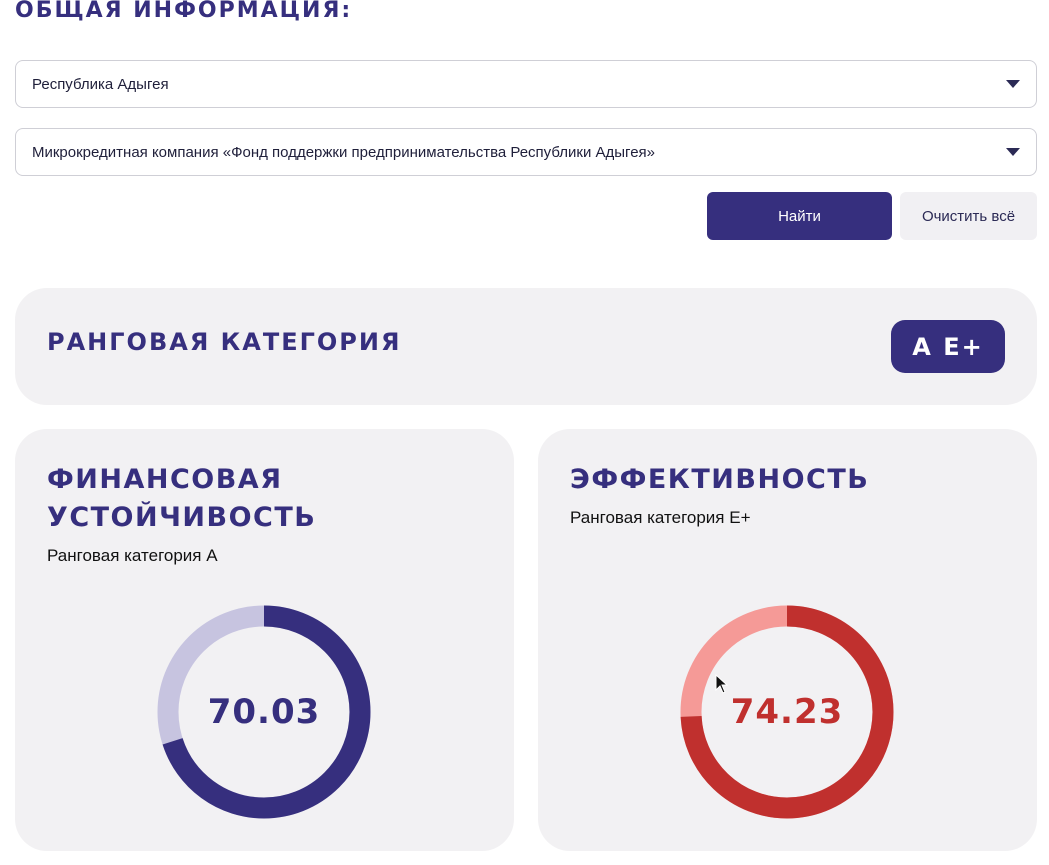 The width and height of the screenshot is (1049, 865). I want to click on rank-category-badge: А Е+, so click(948, 346).